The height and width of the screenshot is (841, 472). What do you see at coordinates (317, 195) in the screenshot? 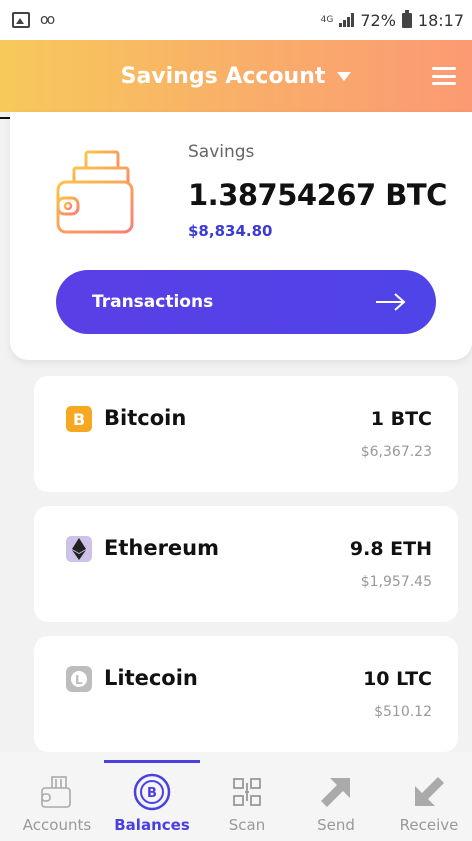
I see `savings-balance: 1.38754267 BTC` at bounding box center [317, 195].